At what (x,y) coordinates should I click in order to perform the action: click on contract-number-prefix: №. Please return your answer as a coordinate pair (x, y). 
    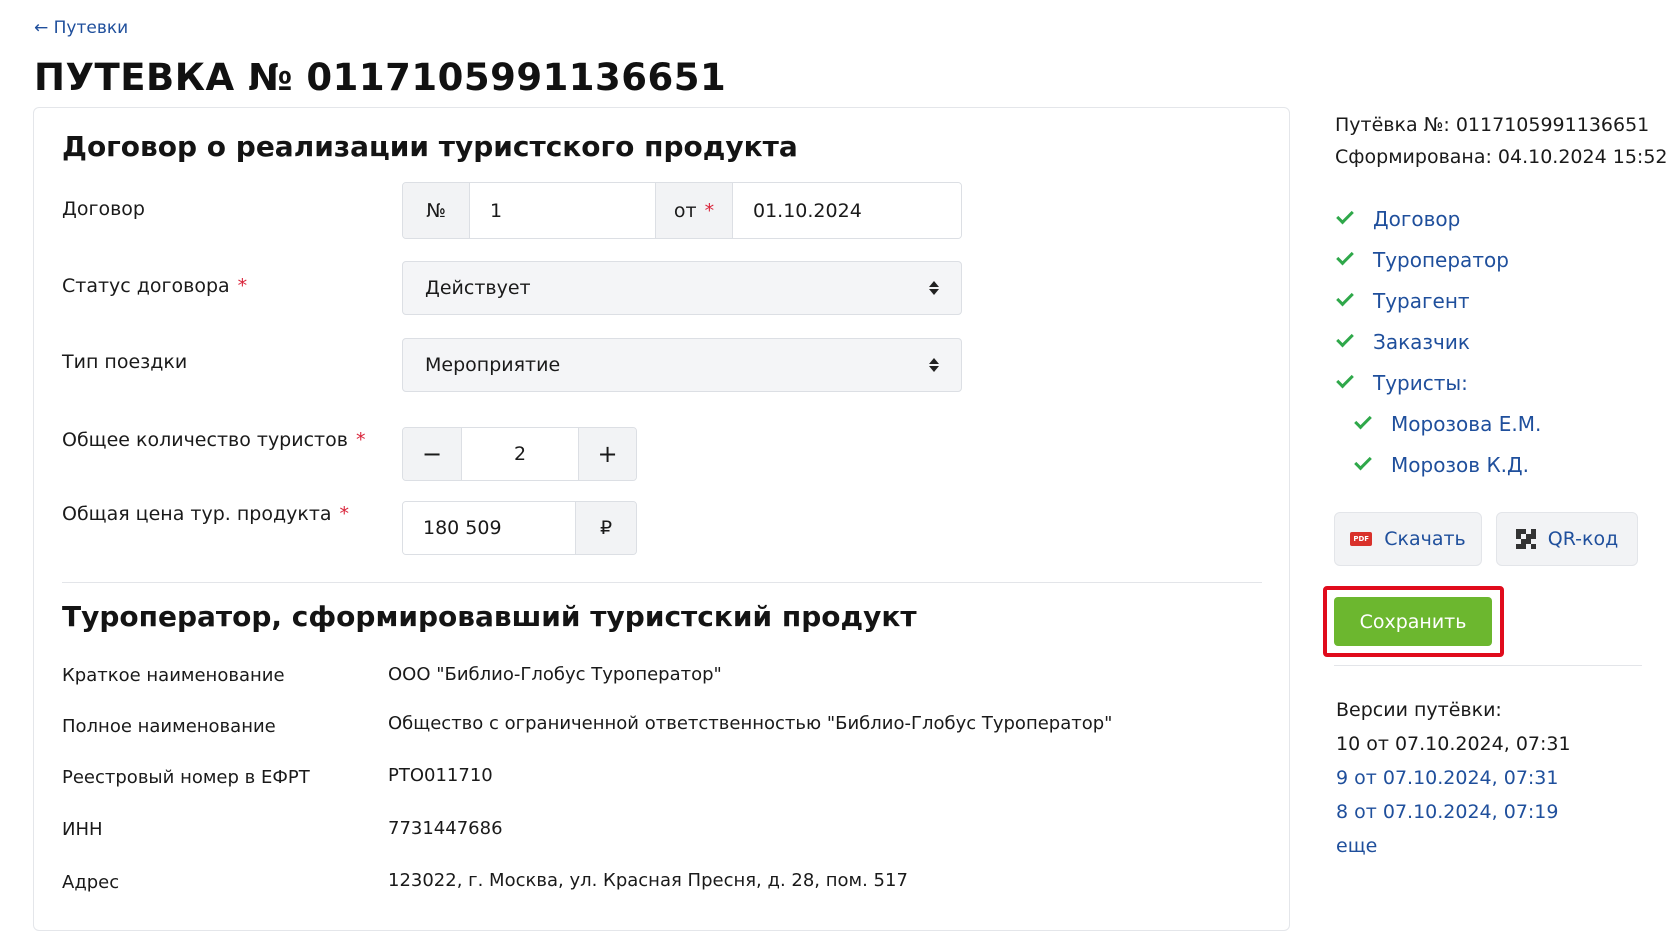
    Looking at the image, I should click on (436, 210).